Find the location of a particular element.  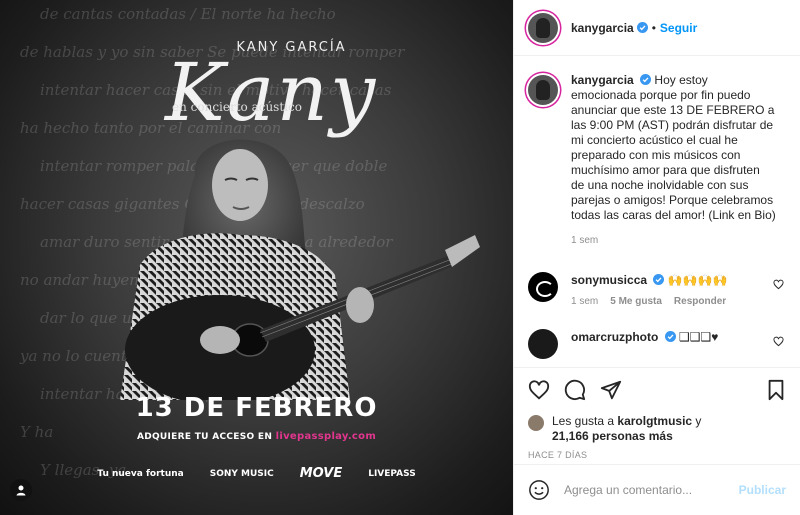

logo-move: MOVE is located at coordinates (321, 473).